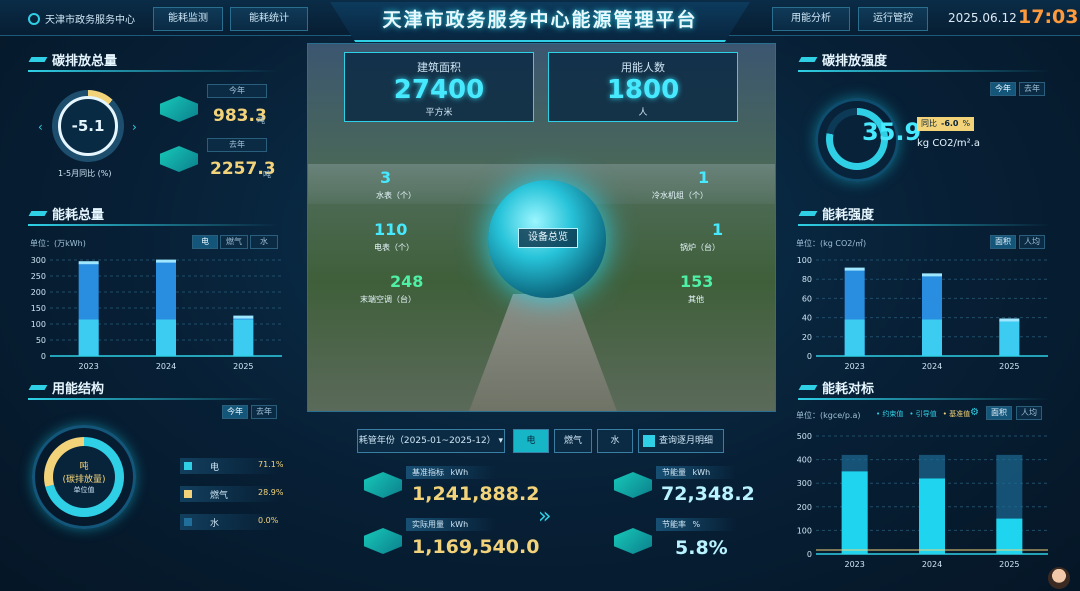 The height and width of the screenshot is (591, 1080). Describe the element at coordinates (674, 524) in the screenshot. I see `rate-label-text: 节能率` at that location.